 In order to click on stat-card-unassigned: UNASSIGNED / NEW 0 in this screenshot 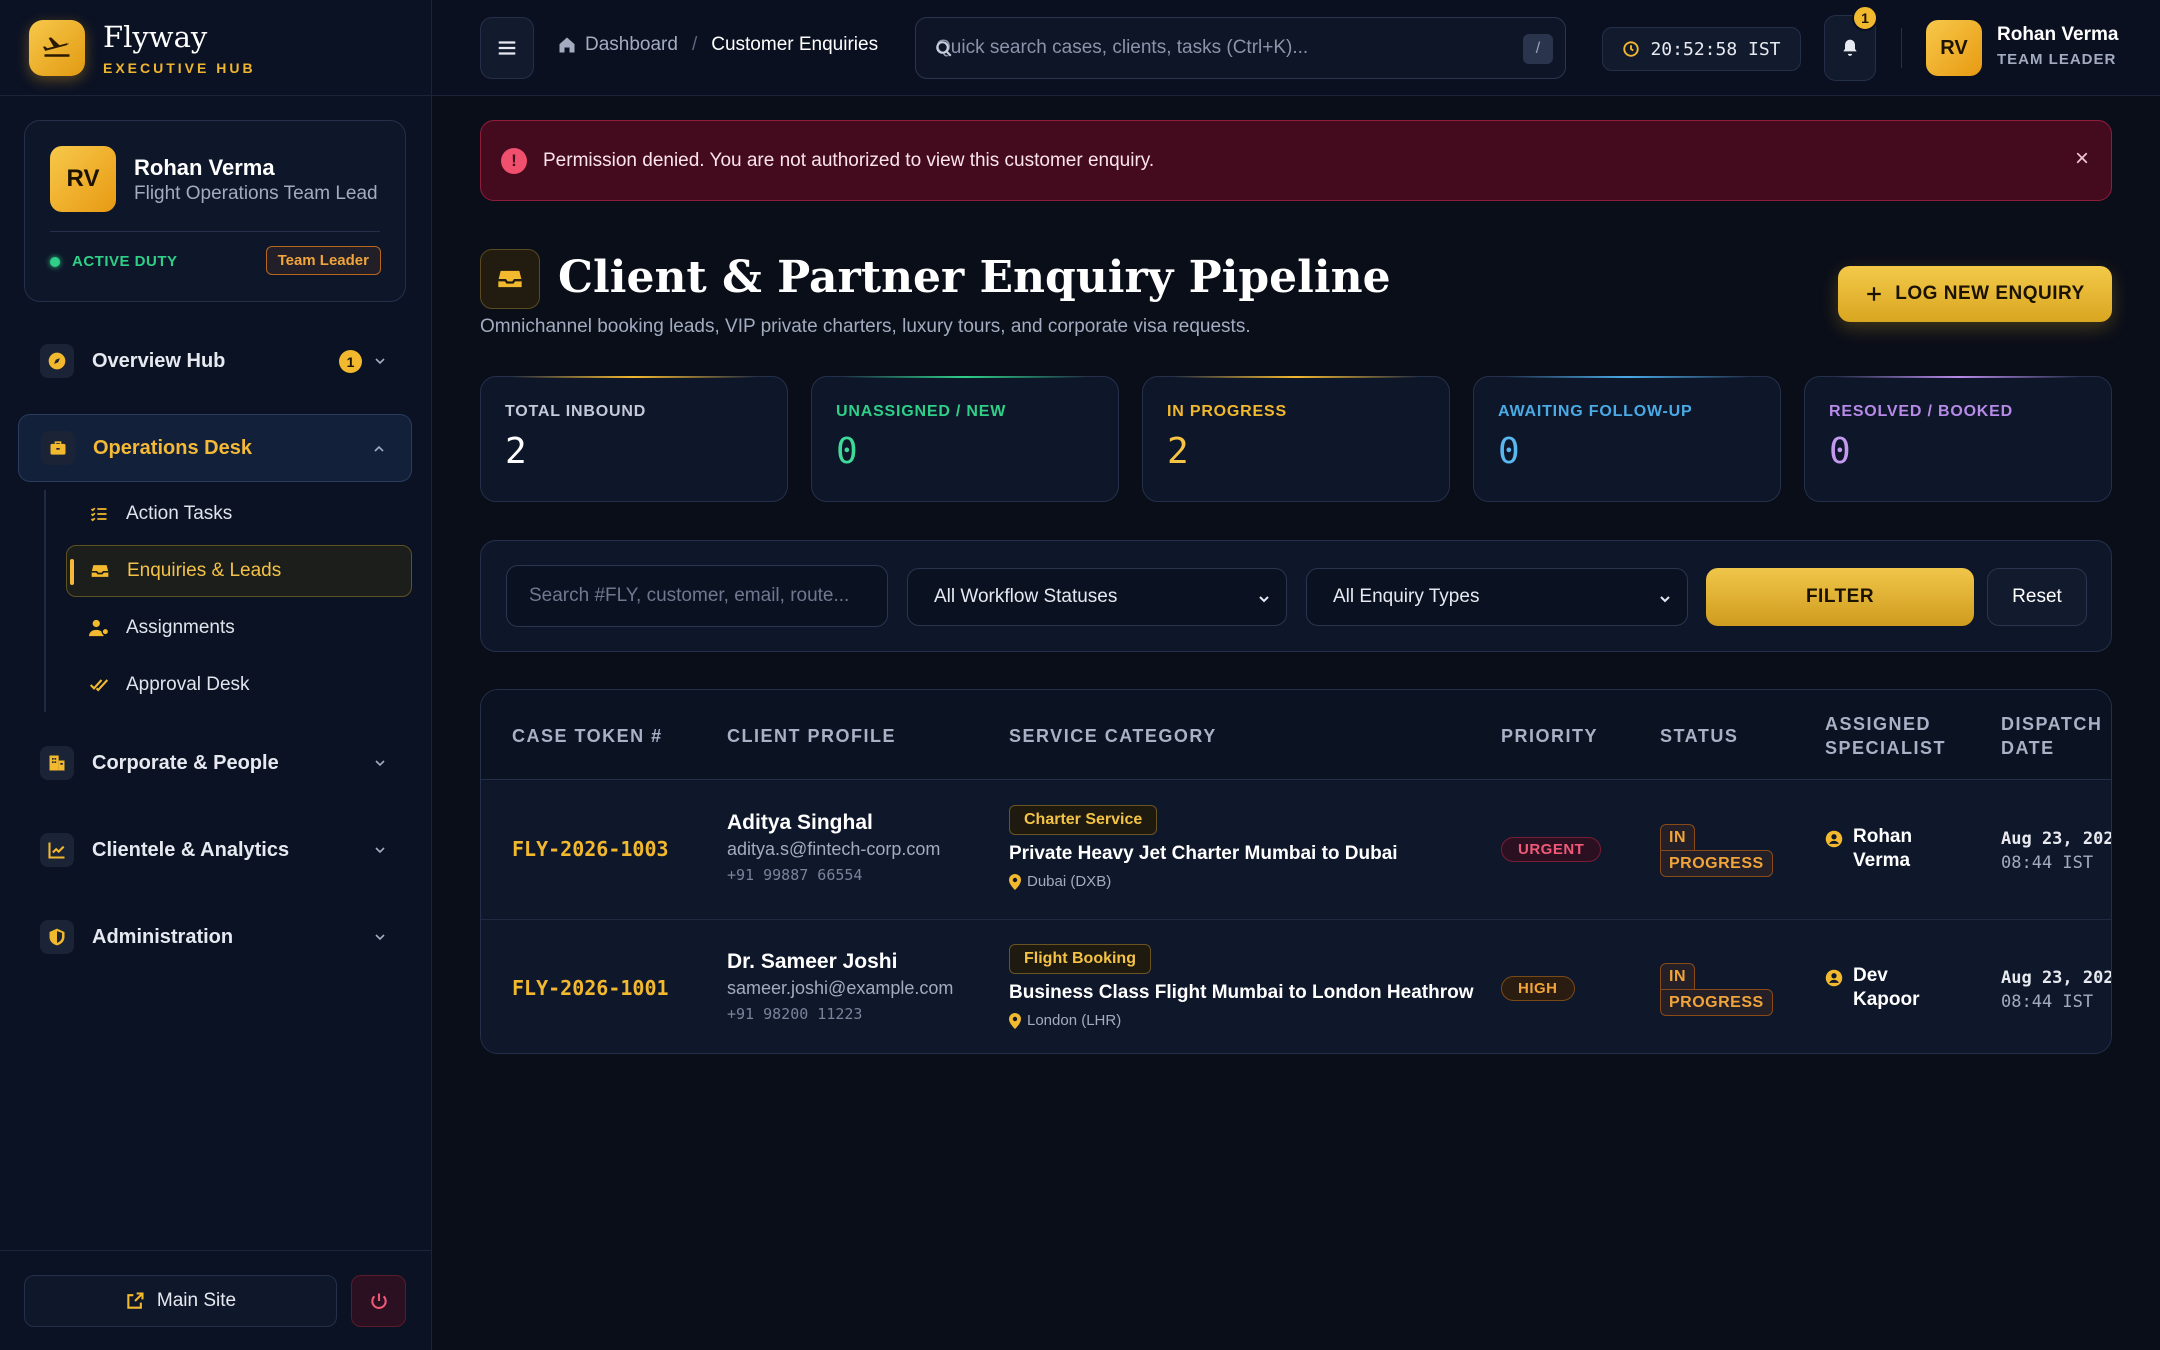, I will do `click(965, 439)`.